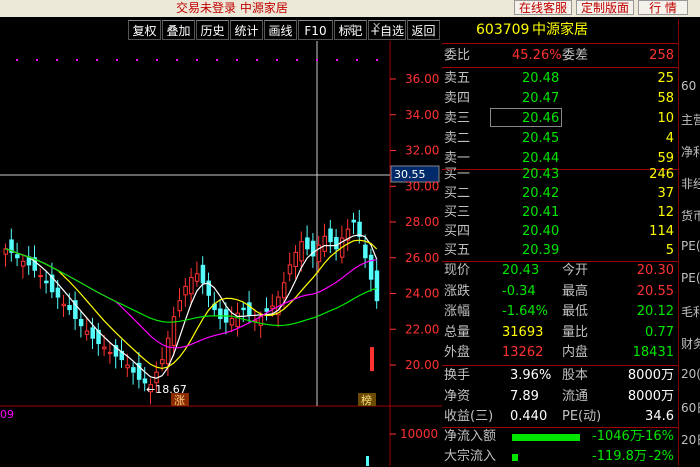  Describe the element at coordinates (665, 193) in the screenshot. I see `bid-volume: 37` at that location.